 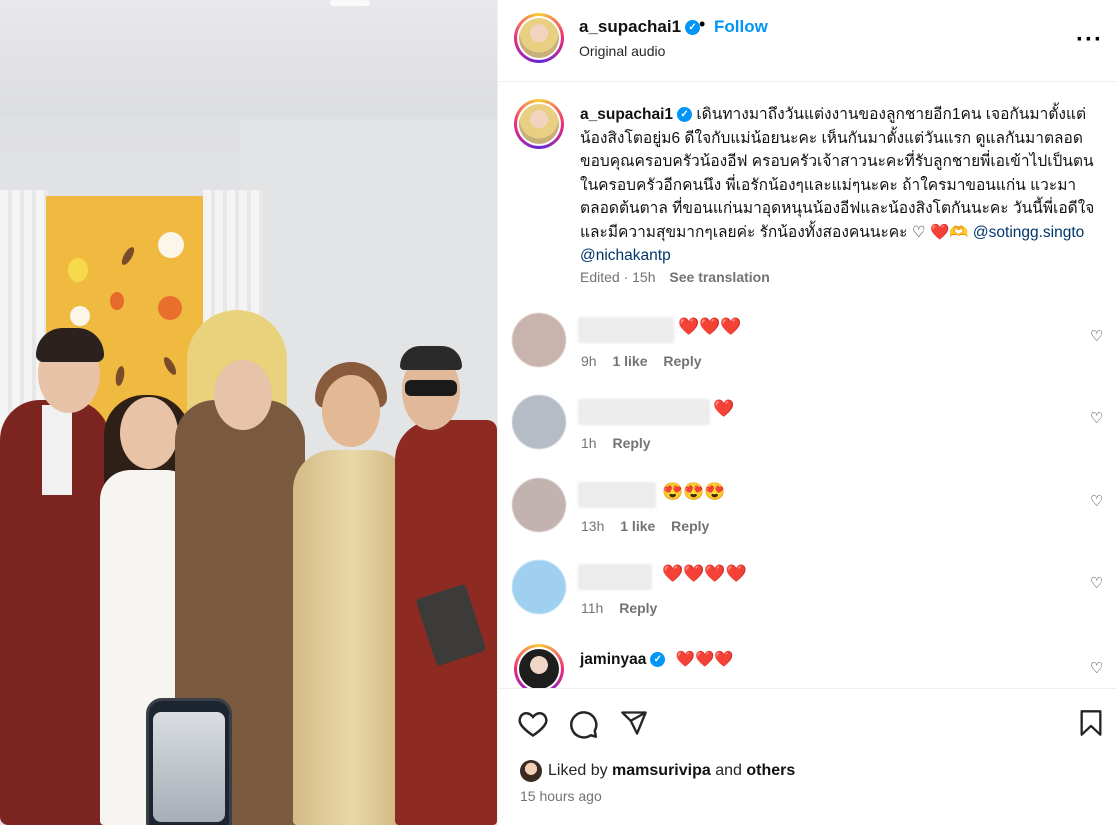 I want to click on caption-username: a_supachai1, so click(x=626, y=114).